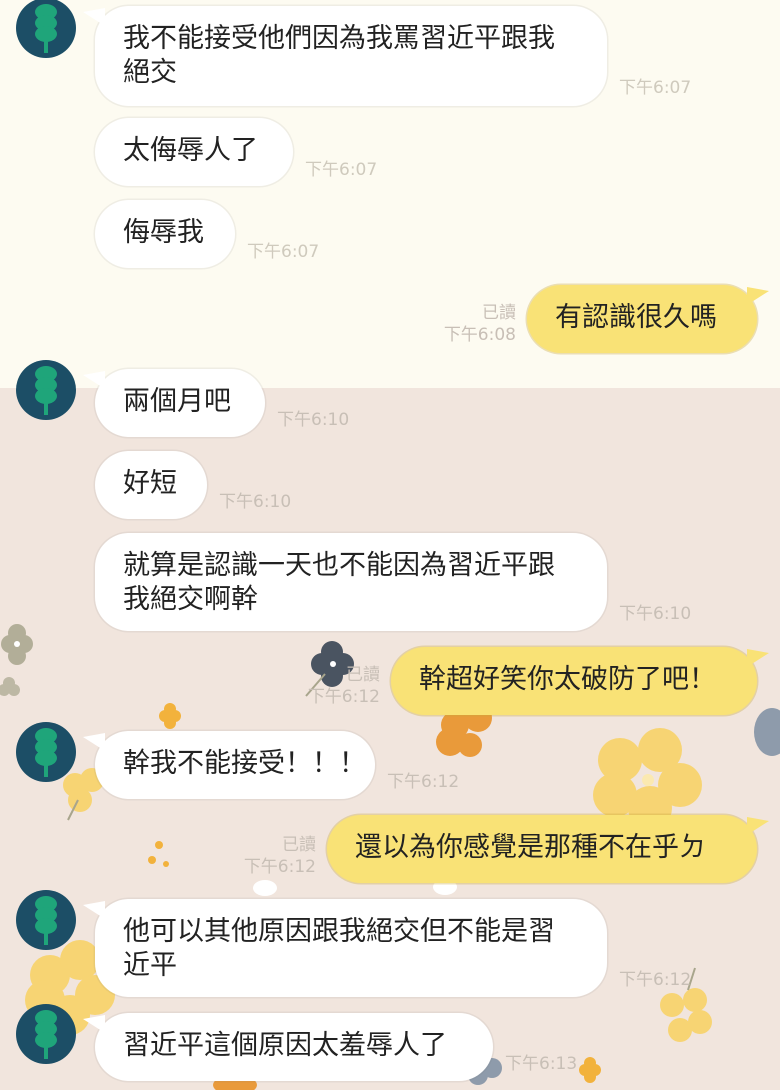 The image size is (780, 1090). I want to click on message-time: 下午6:13, so click(541, 1064).